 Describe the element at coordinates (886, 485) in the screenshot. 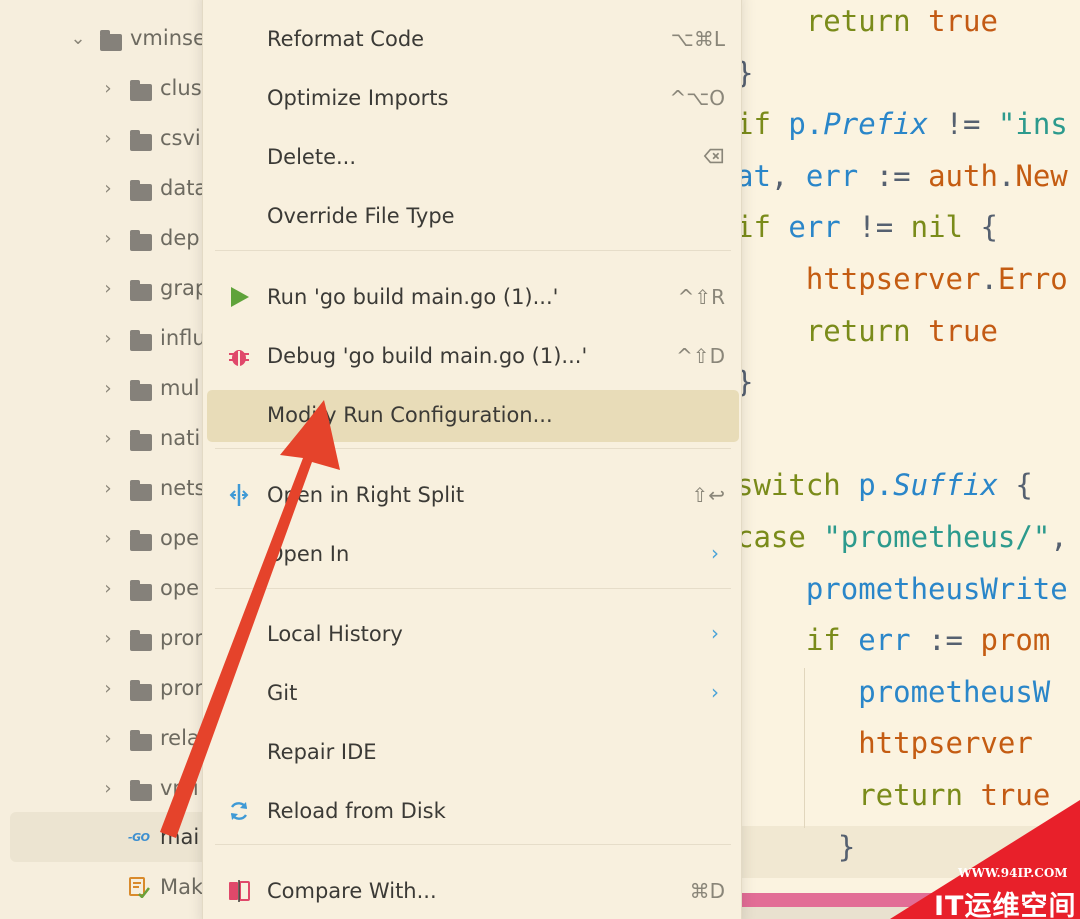

I see `code-line: switch p.Suffix {` at that location.